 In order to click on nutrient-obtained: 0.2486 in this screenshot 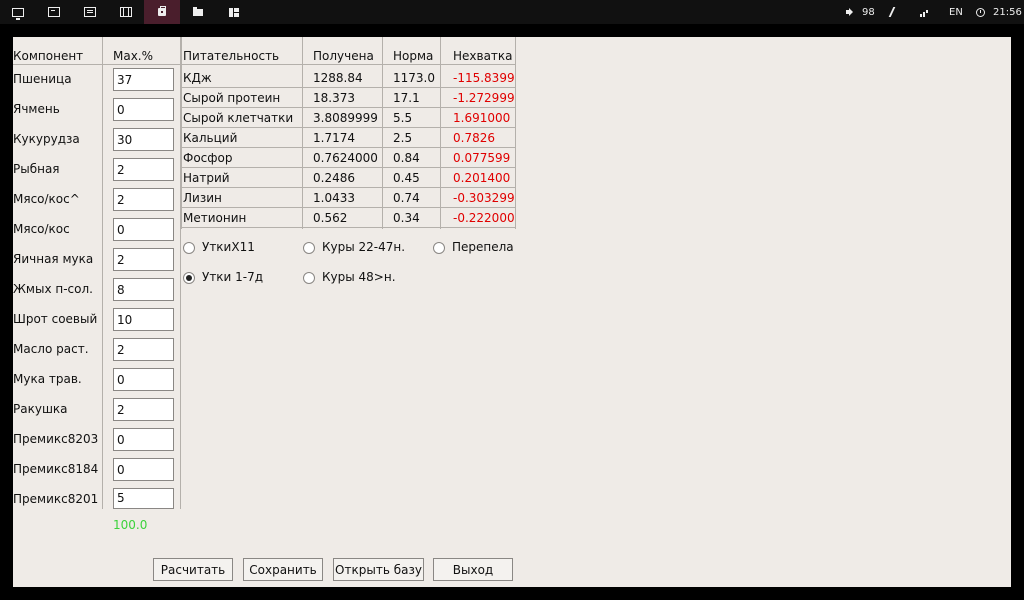, I will do `click(334, 178)`.